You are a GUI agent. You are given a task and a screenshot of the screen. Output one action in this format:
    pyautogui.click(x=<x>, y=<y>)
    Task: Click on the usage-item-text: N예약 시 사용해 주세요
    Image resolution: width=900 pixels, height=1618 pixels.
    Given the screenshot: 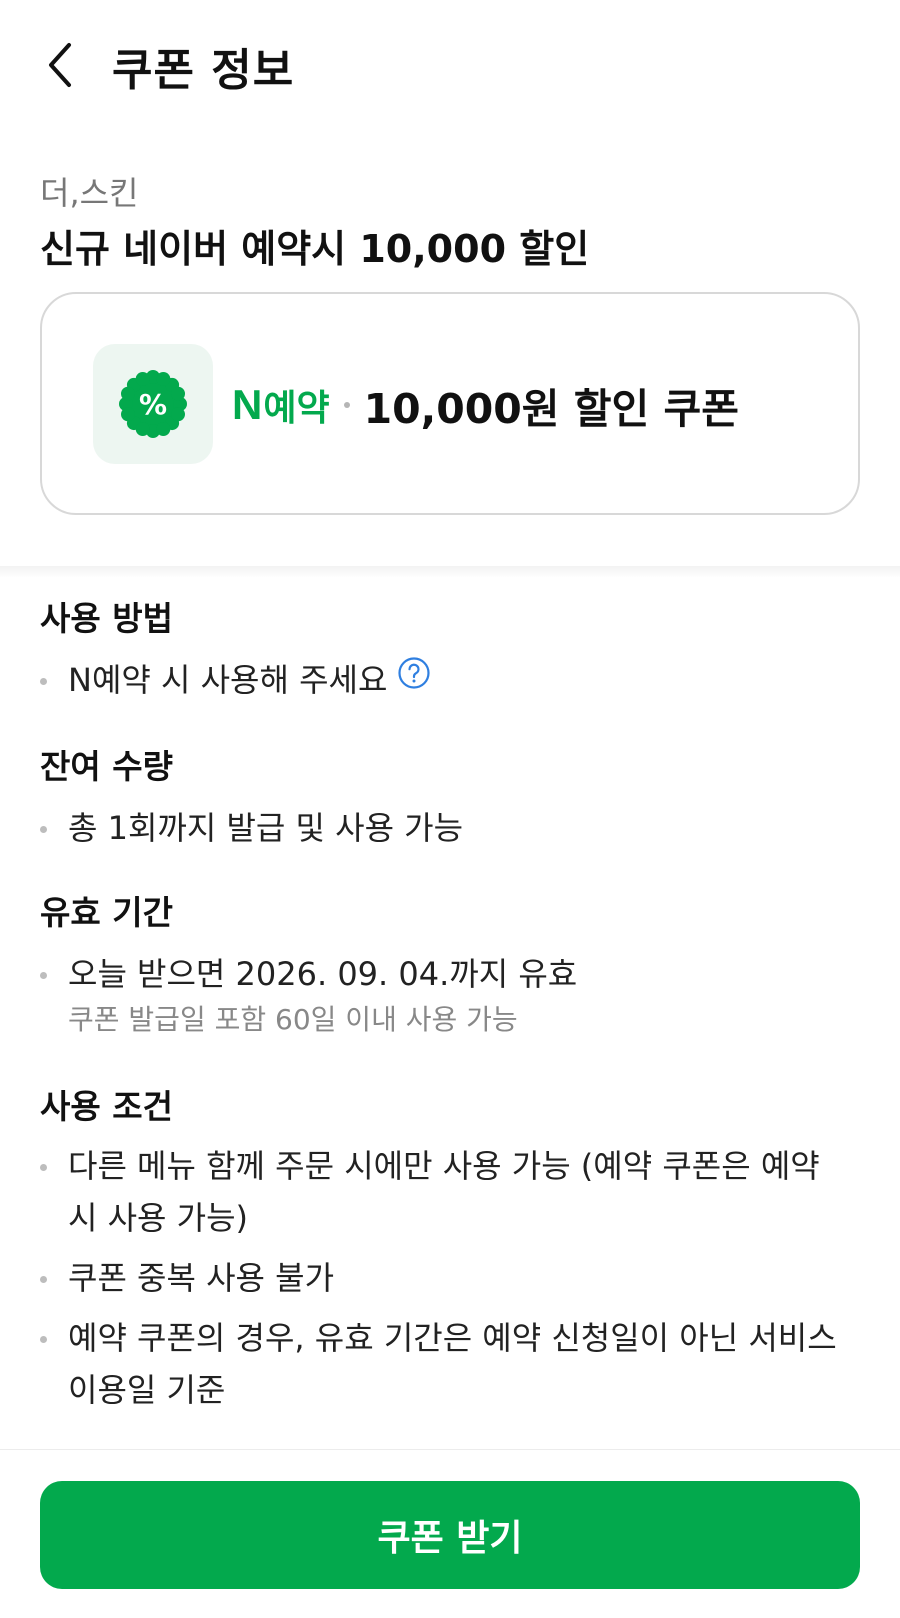 What is the action you would take?
    pyautogui.click(x=228, y=680)
    